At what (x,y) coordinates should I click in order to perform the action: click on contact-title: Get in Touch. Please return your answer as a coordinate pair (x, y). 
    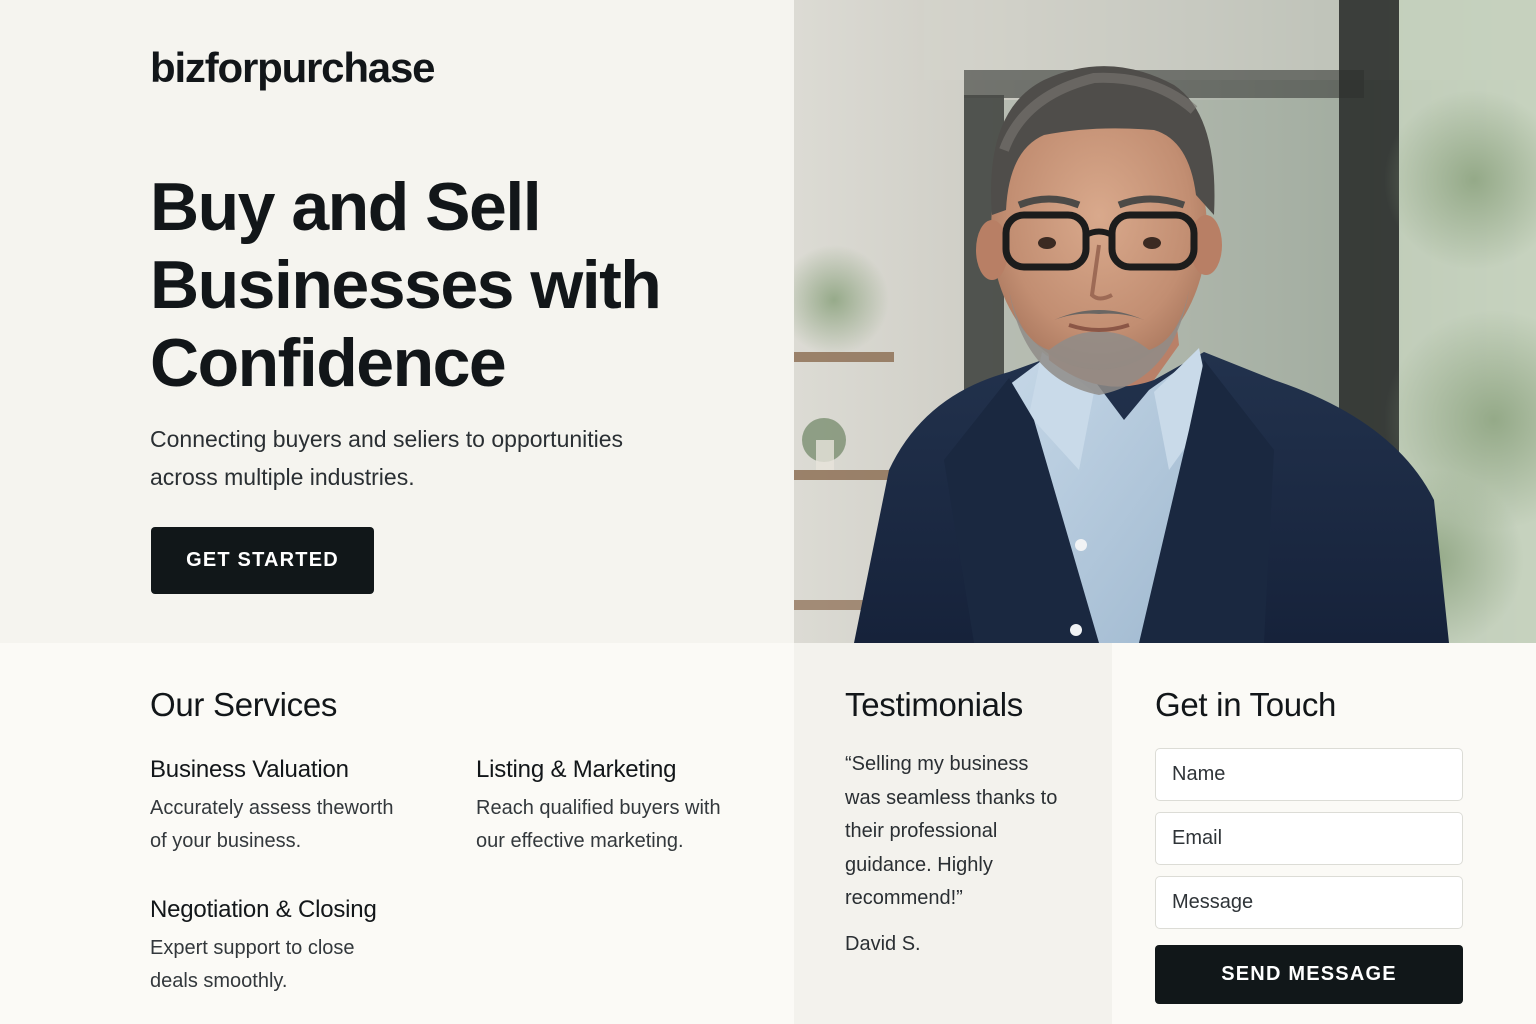
    Looking at the image, I should click on (1246, 704).